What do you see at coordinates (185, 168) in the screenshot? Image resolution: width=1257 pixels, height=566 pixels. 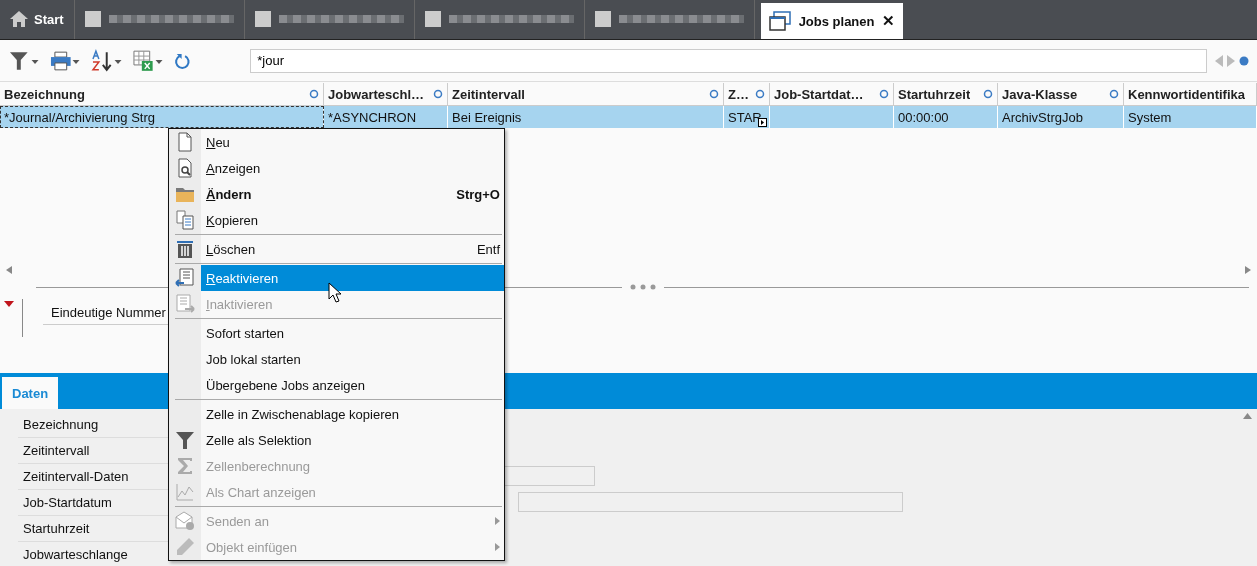 I see `preview-icon` at bounding box center [185, 168].